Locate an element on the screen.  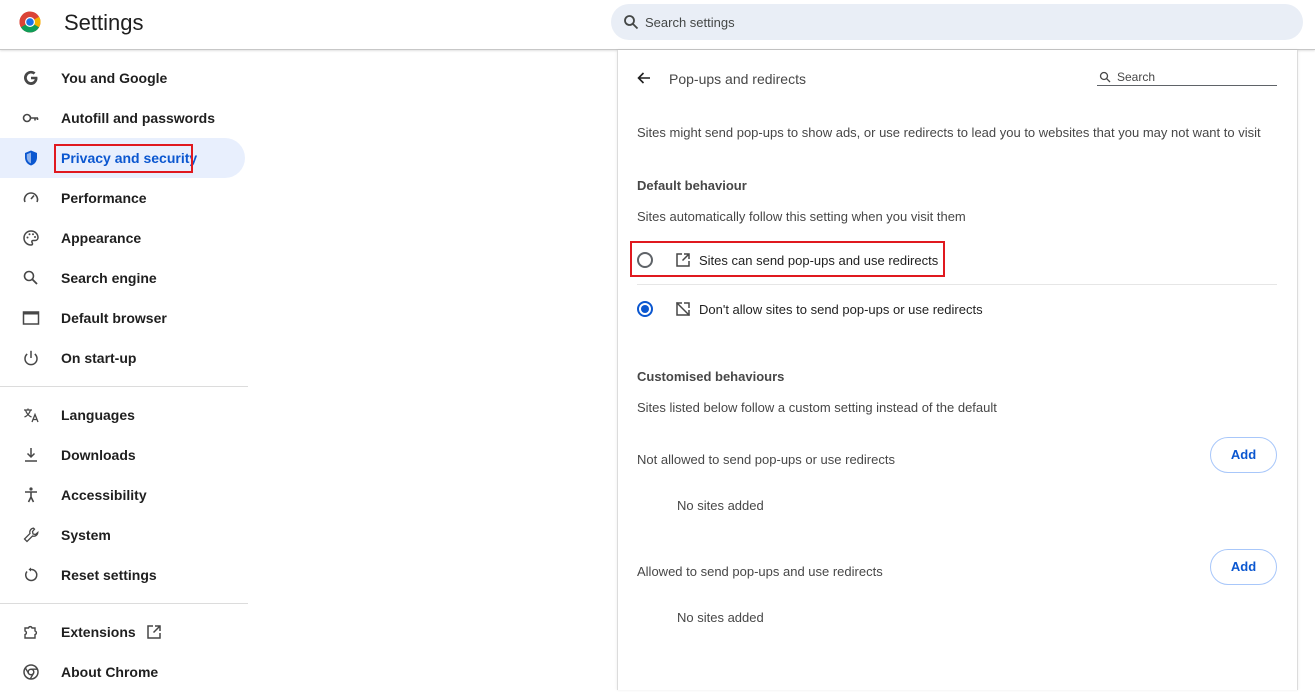
palette-icon is located at coordinates (31, 238).